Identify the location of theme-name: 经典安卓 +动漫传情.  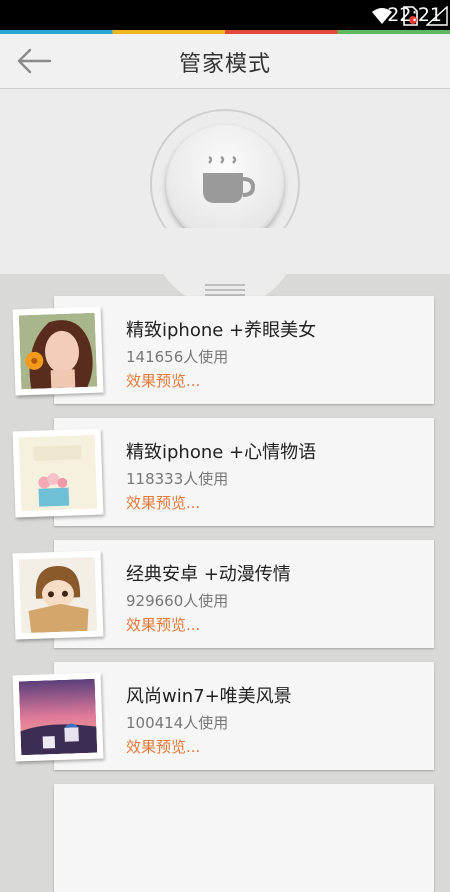
(208, 574).